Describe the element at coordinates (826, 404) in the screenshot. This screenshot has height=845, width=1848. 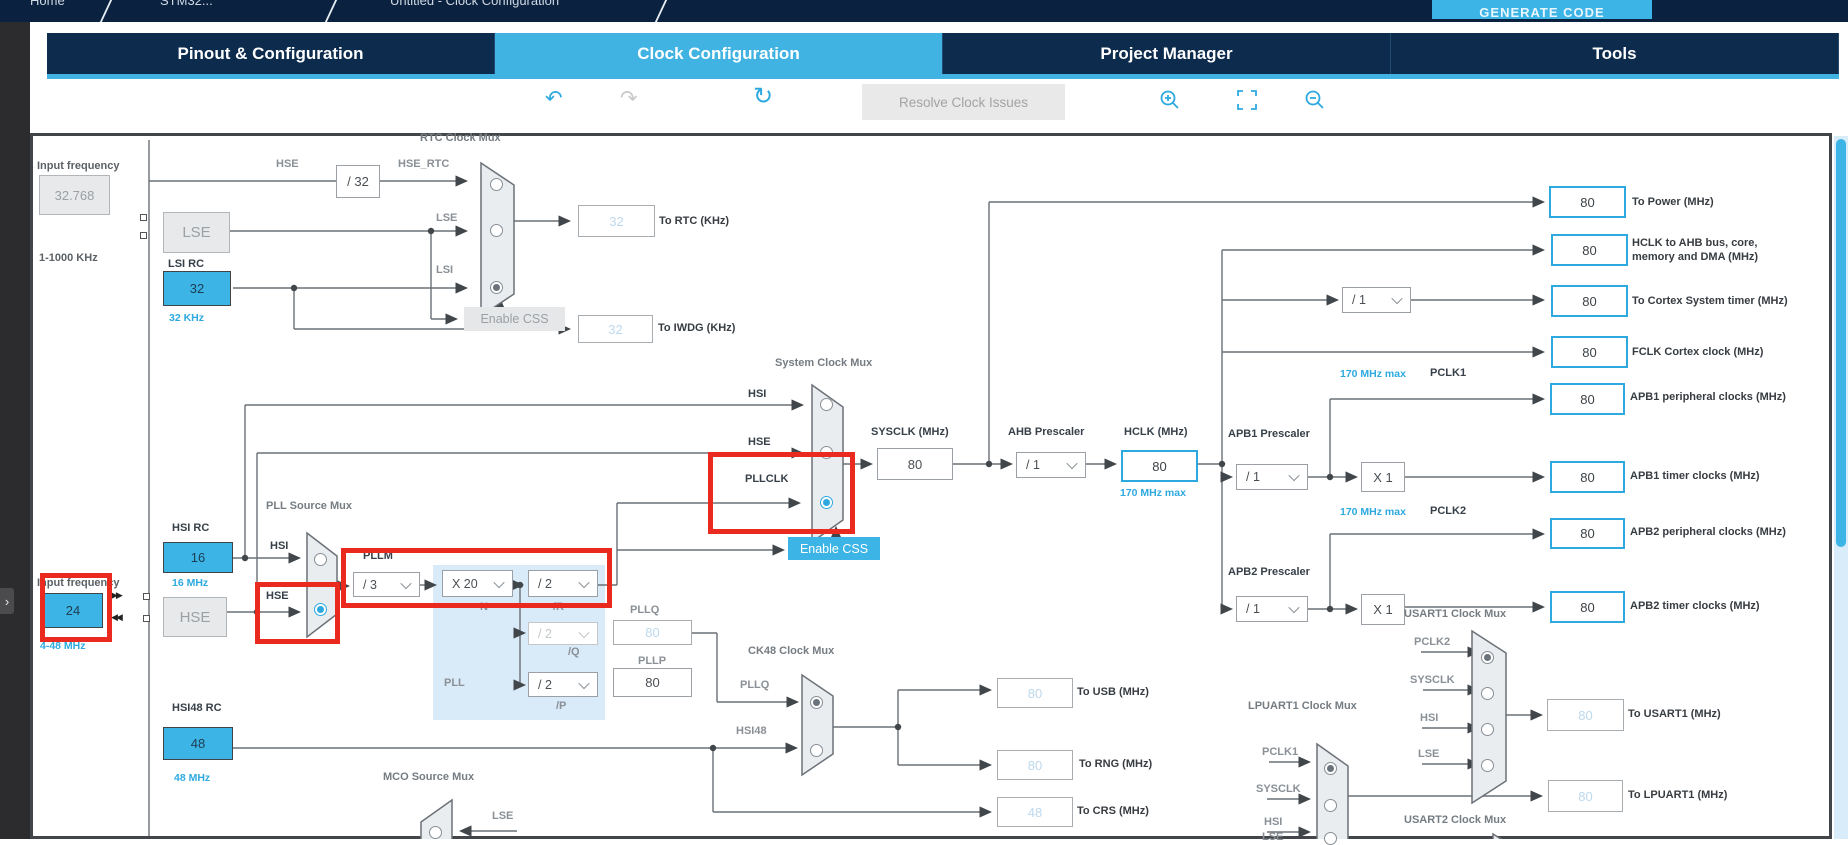
I see `sysmux-radio-hsi` at that location.